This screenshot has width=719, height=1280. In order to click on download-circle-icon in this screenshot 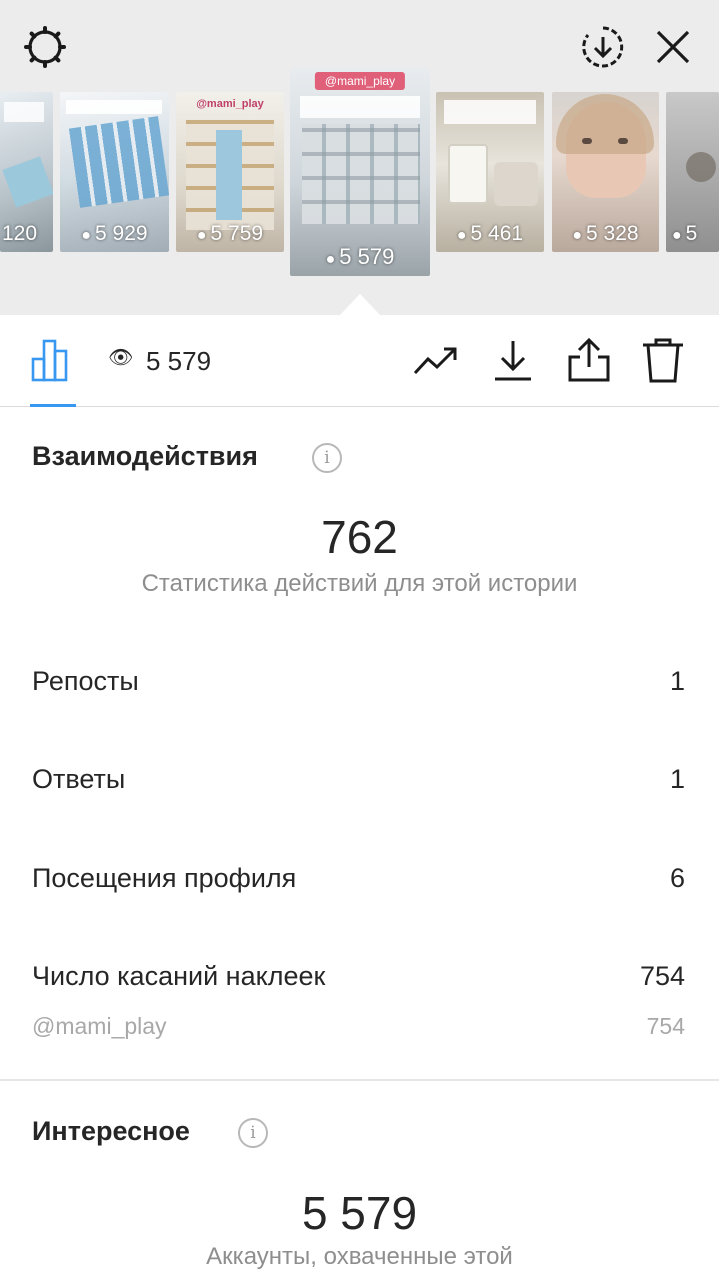, I will do `click(603, 47)`.